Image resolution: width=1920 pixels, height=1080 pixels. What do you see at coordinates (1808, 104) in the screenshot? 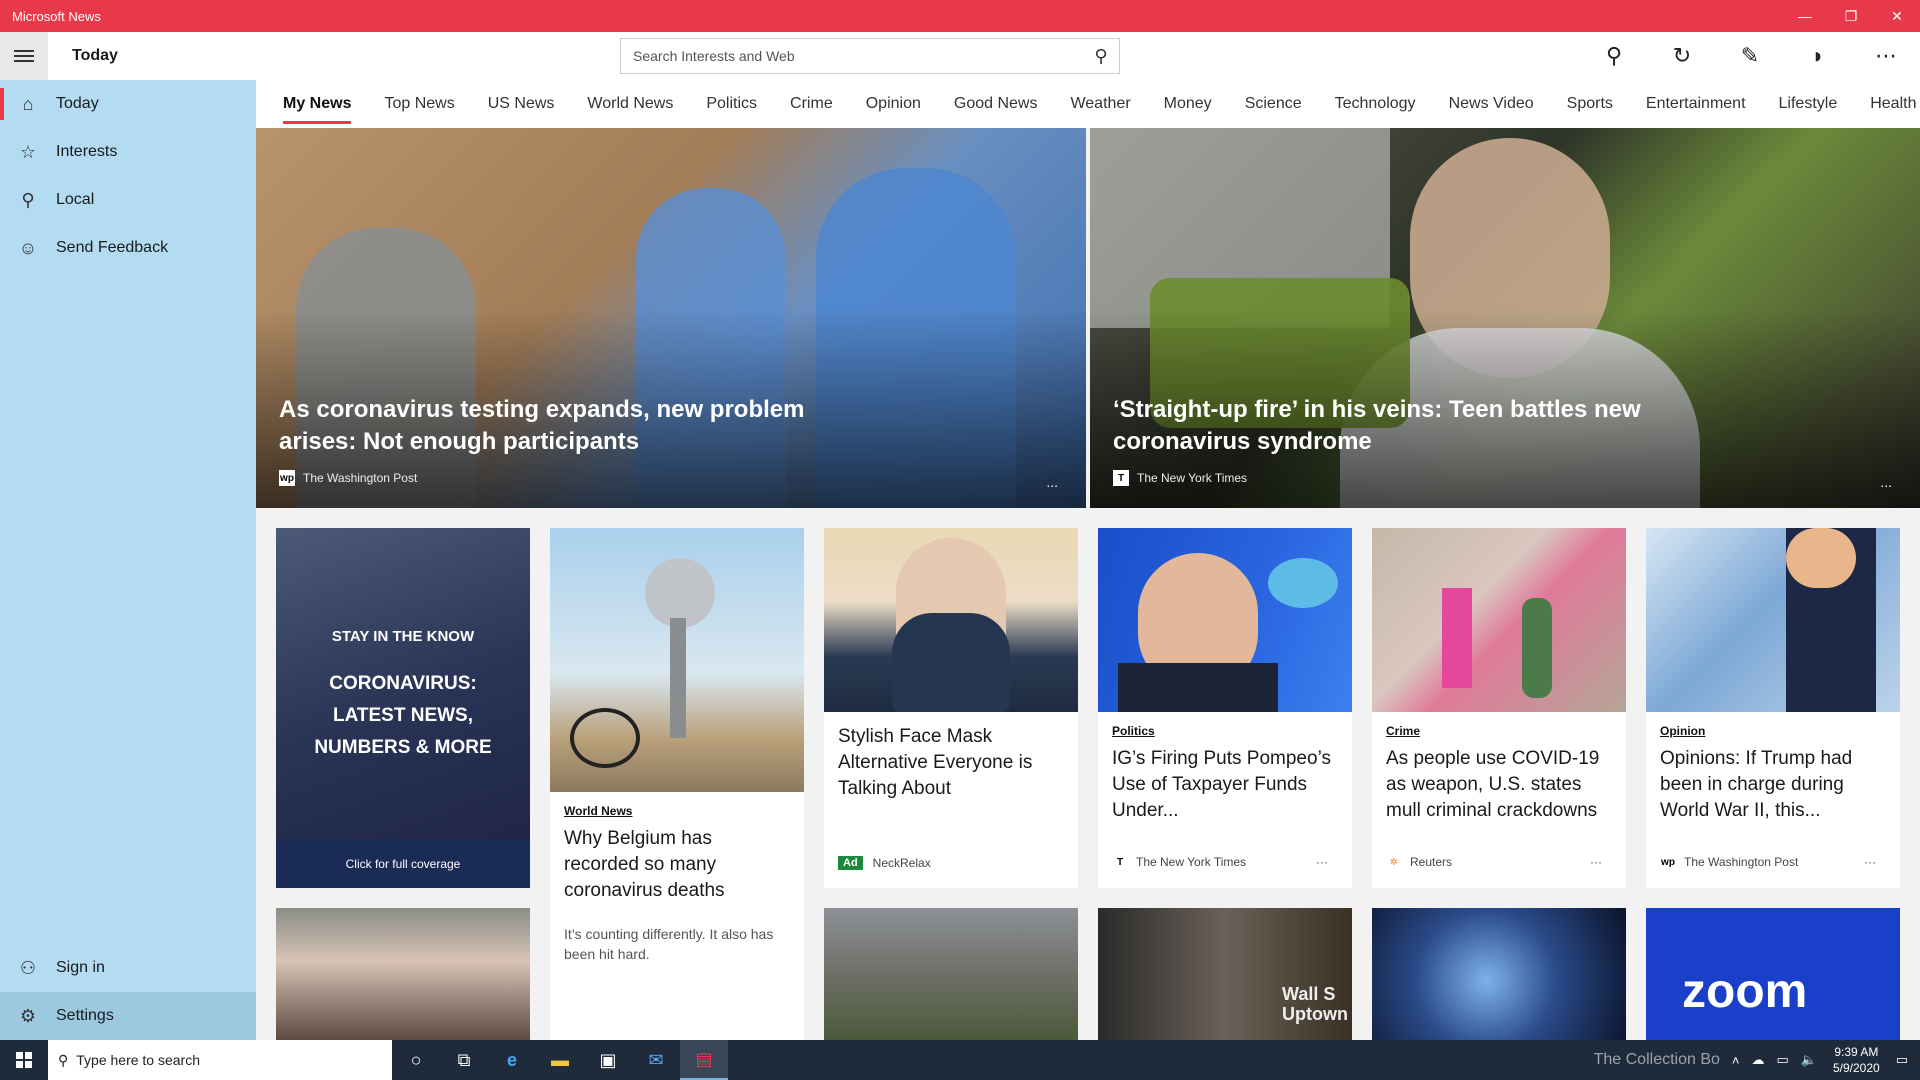
I see `tab-lifestyle: Lifestyle` at bounding box center [1808, 104].